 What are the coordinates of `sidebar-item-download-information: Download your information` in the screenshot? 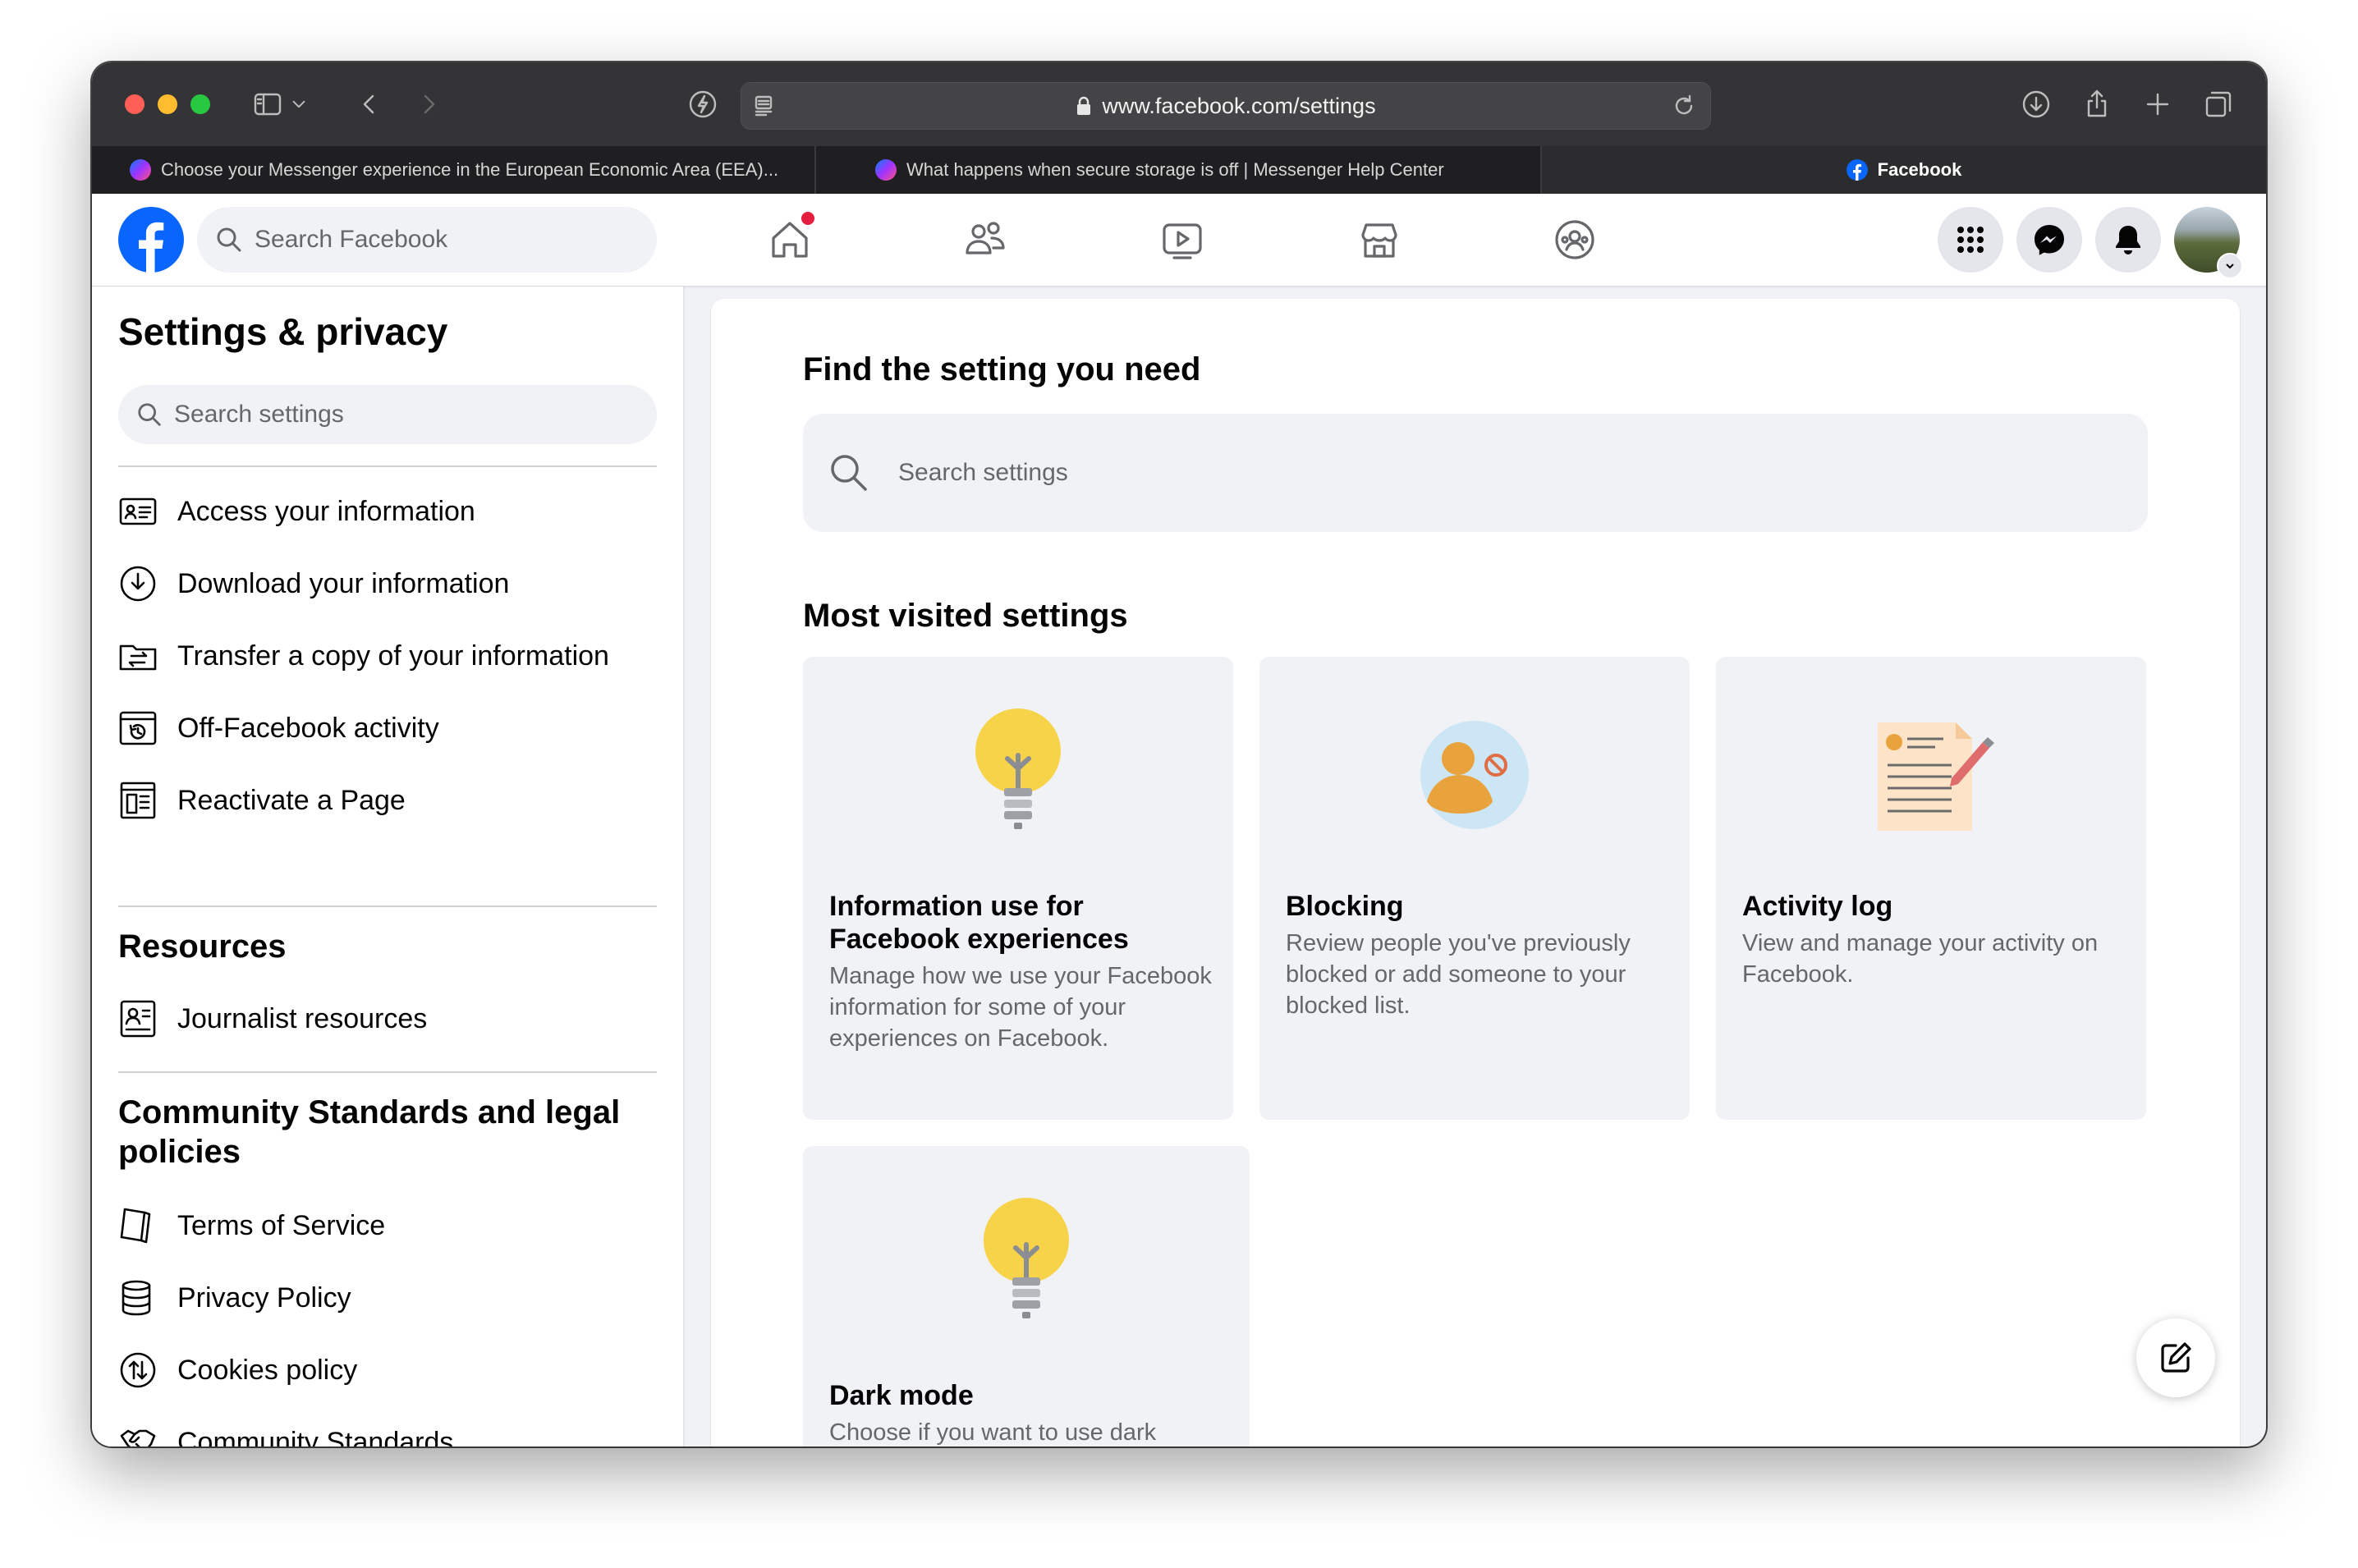 It's located at (387, 584).